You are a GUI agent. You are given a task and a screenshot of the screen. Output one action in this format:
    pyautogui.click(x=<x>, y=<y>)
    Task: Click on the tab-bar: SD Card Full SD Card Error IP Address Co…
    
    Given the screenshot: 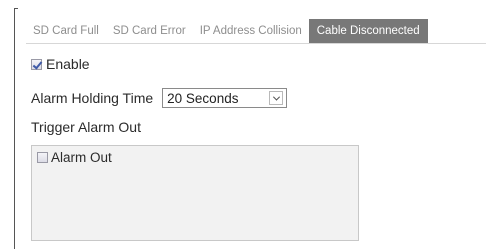 What is the action you would take?
    pyautogui.click(x=256, y=31)
    